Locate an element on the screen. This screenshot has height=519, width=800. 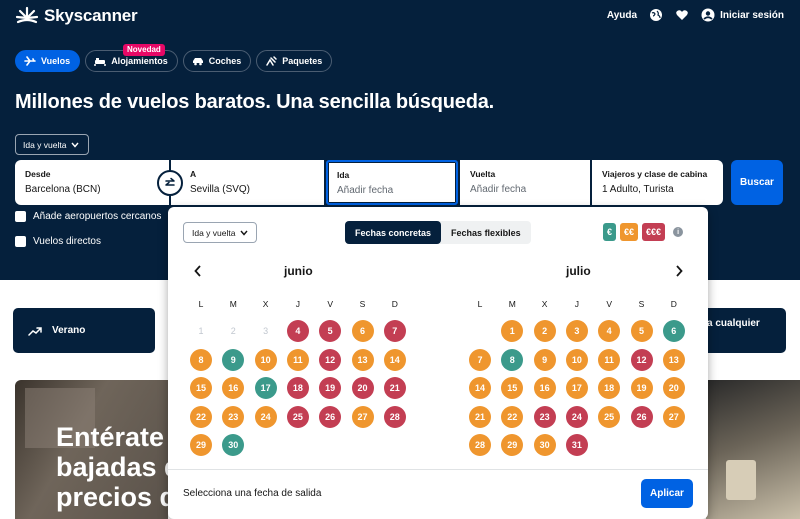
car-icon is located at coordinates (197, 62).